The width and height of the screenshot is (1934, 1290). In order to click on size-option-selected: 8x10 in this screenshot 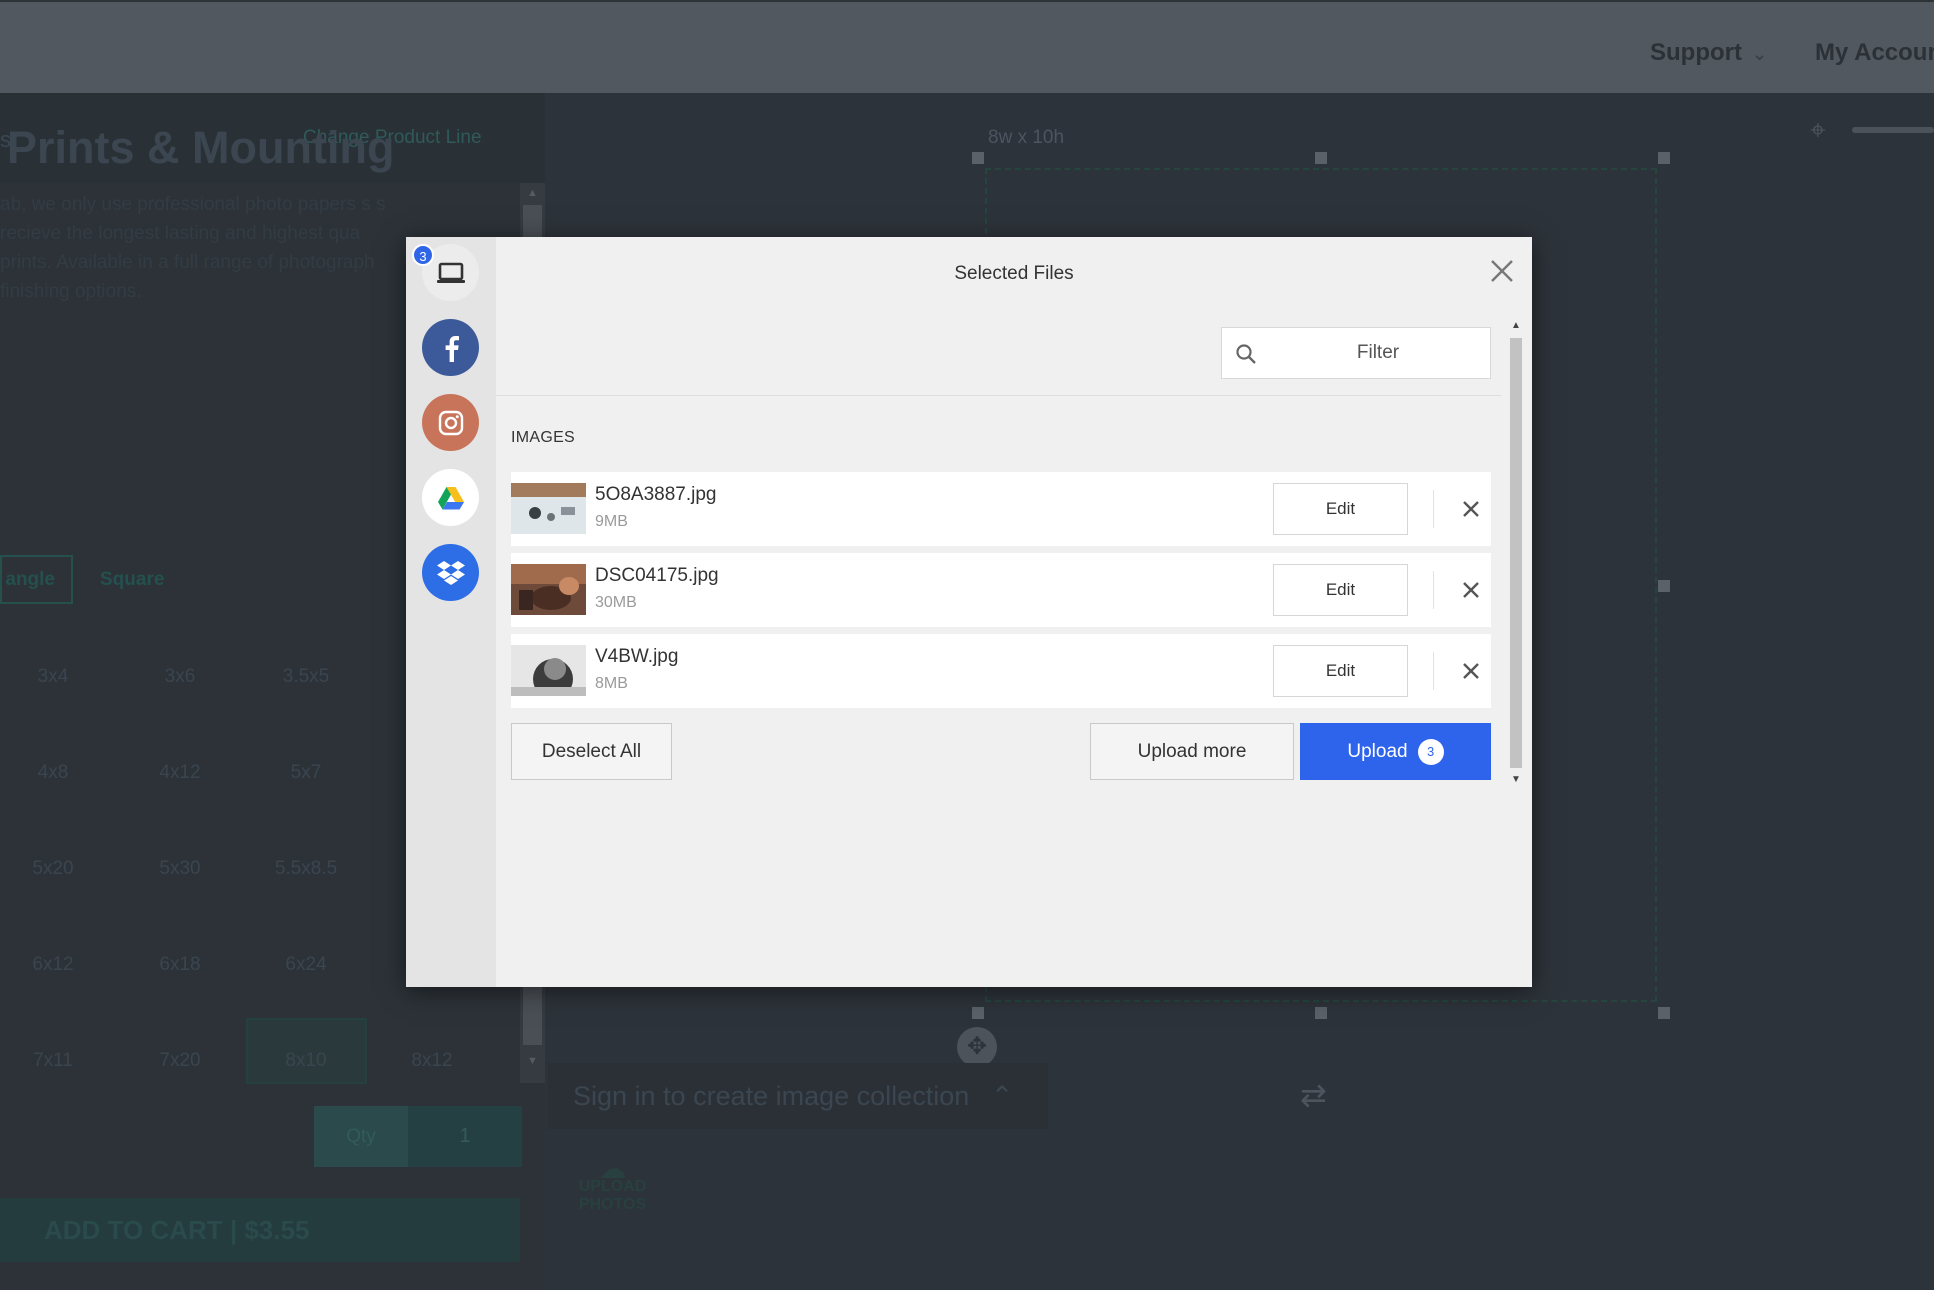, I will do `click(306, 1061)`.